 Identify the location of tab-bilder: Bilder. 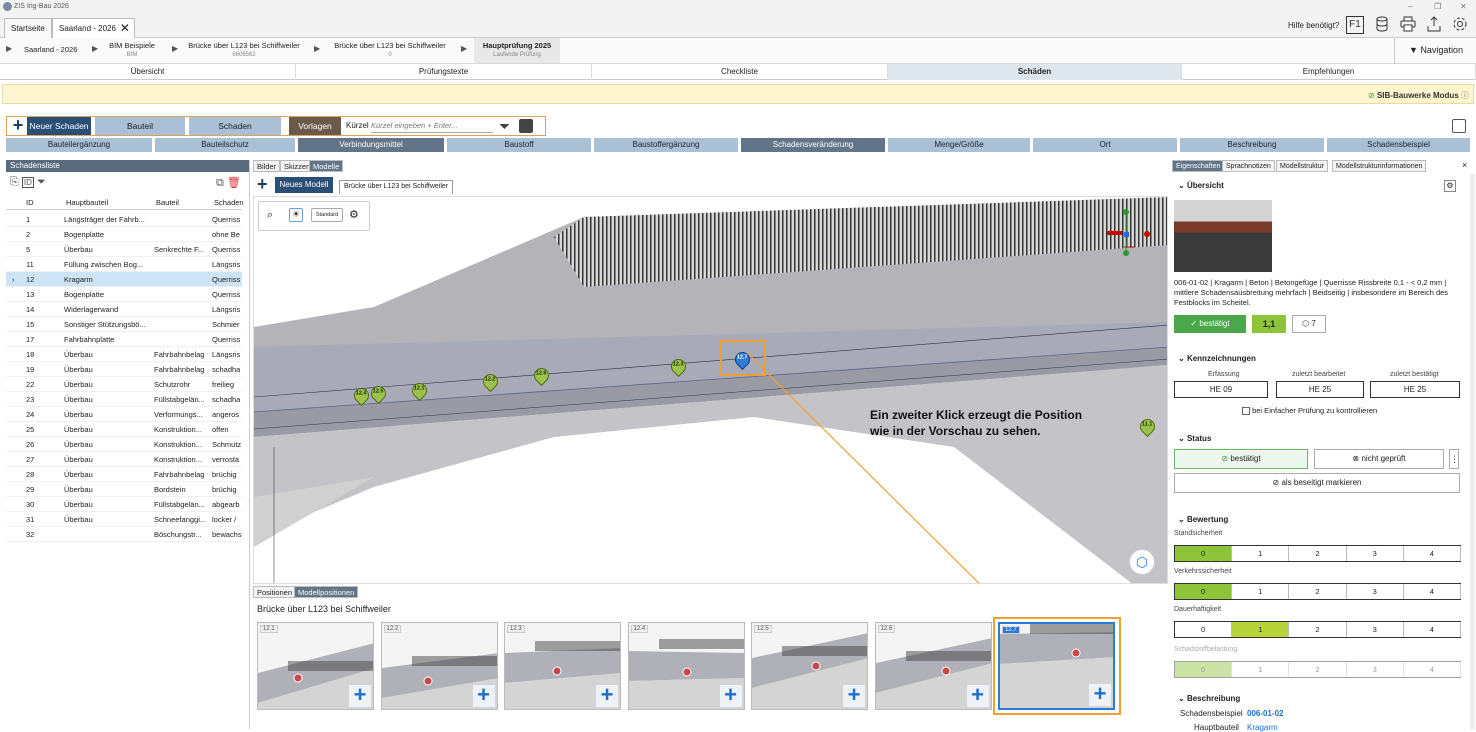
(267, 166).